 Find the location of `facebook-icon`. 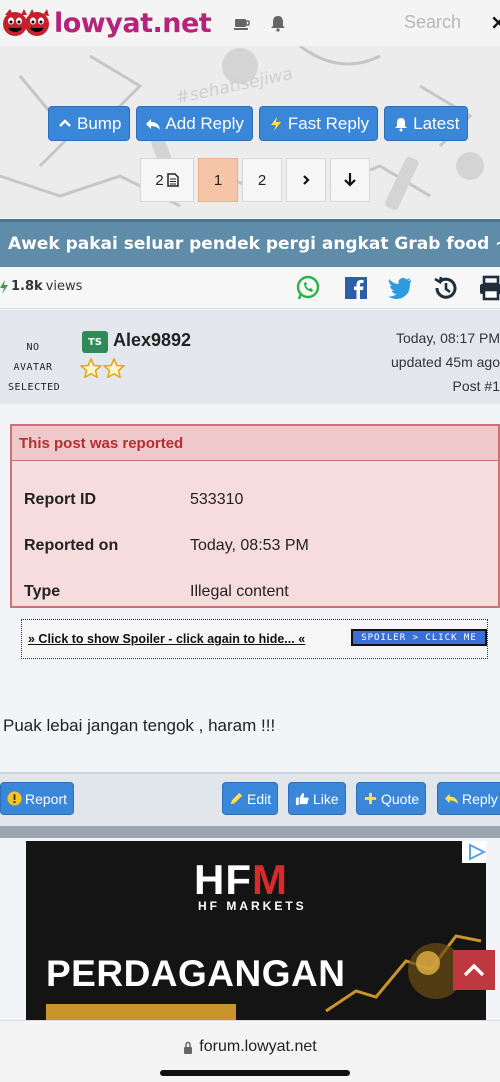

facebook-icon is located at coordinates (356, 288).